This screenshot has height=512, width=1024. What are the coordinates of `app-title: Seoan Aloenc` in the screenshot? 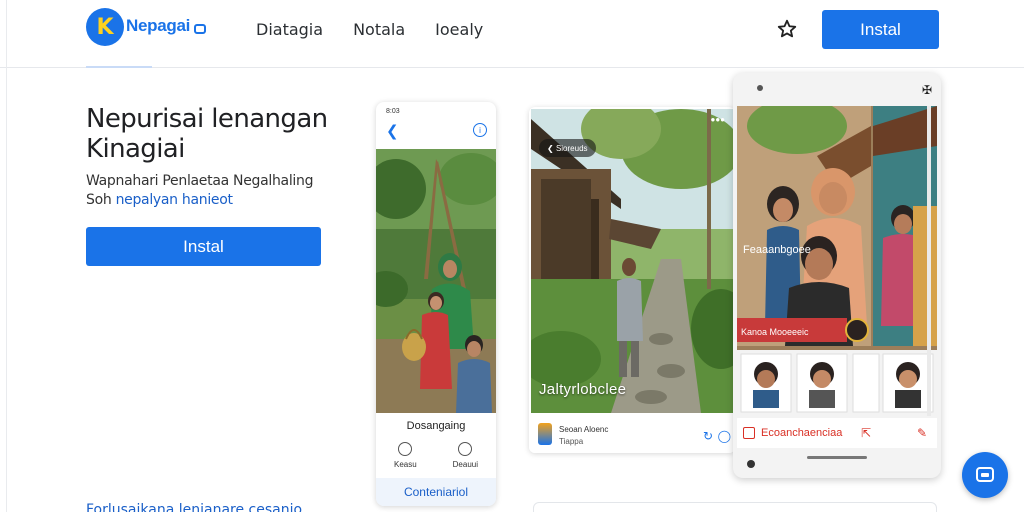 It's located at (584, 429).